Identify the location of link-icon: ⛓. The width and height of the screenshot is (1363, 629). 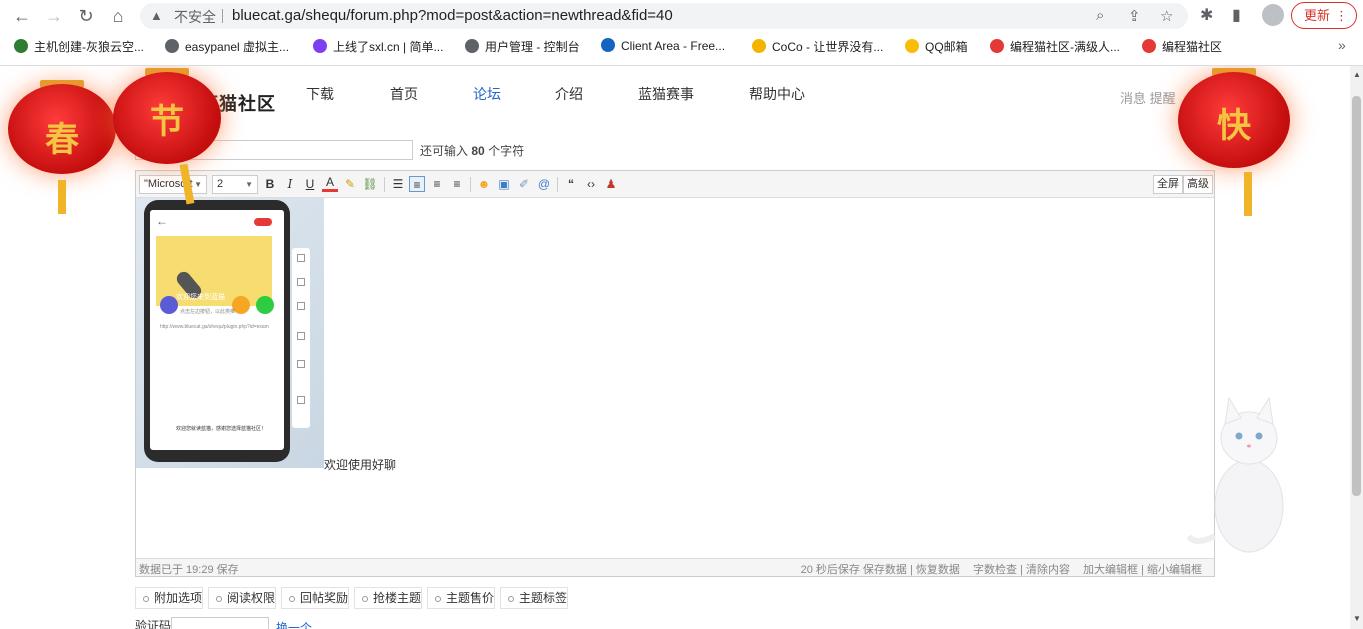
(370, 184).